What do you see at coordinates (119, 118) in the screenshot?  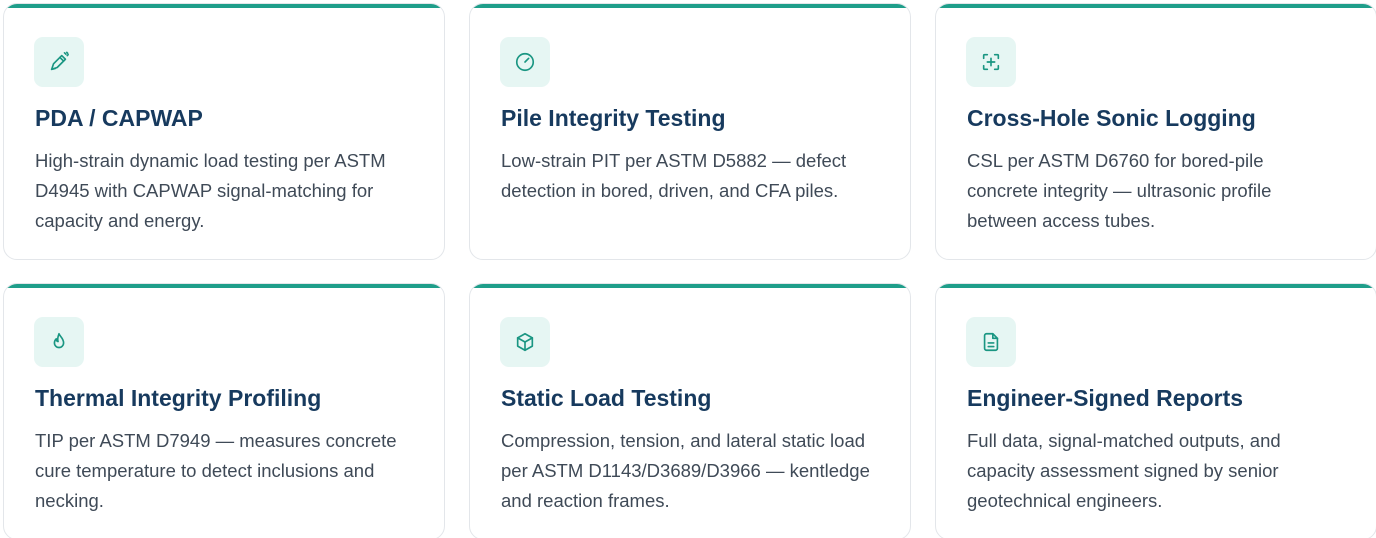 I see `card-title: PDA / CAPWAP` at bounding box center [119, 118].